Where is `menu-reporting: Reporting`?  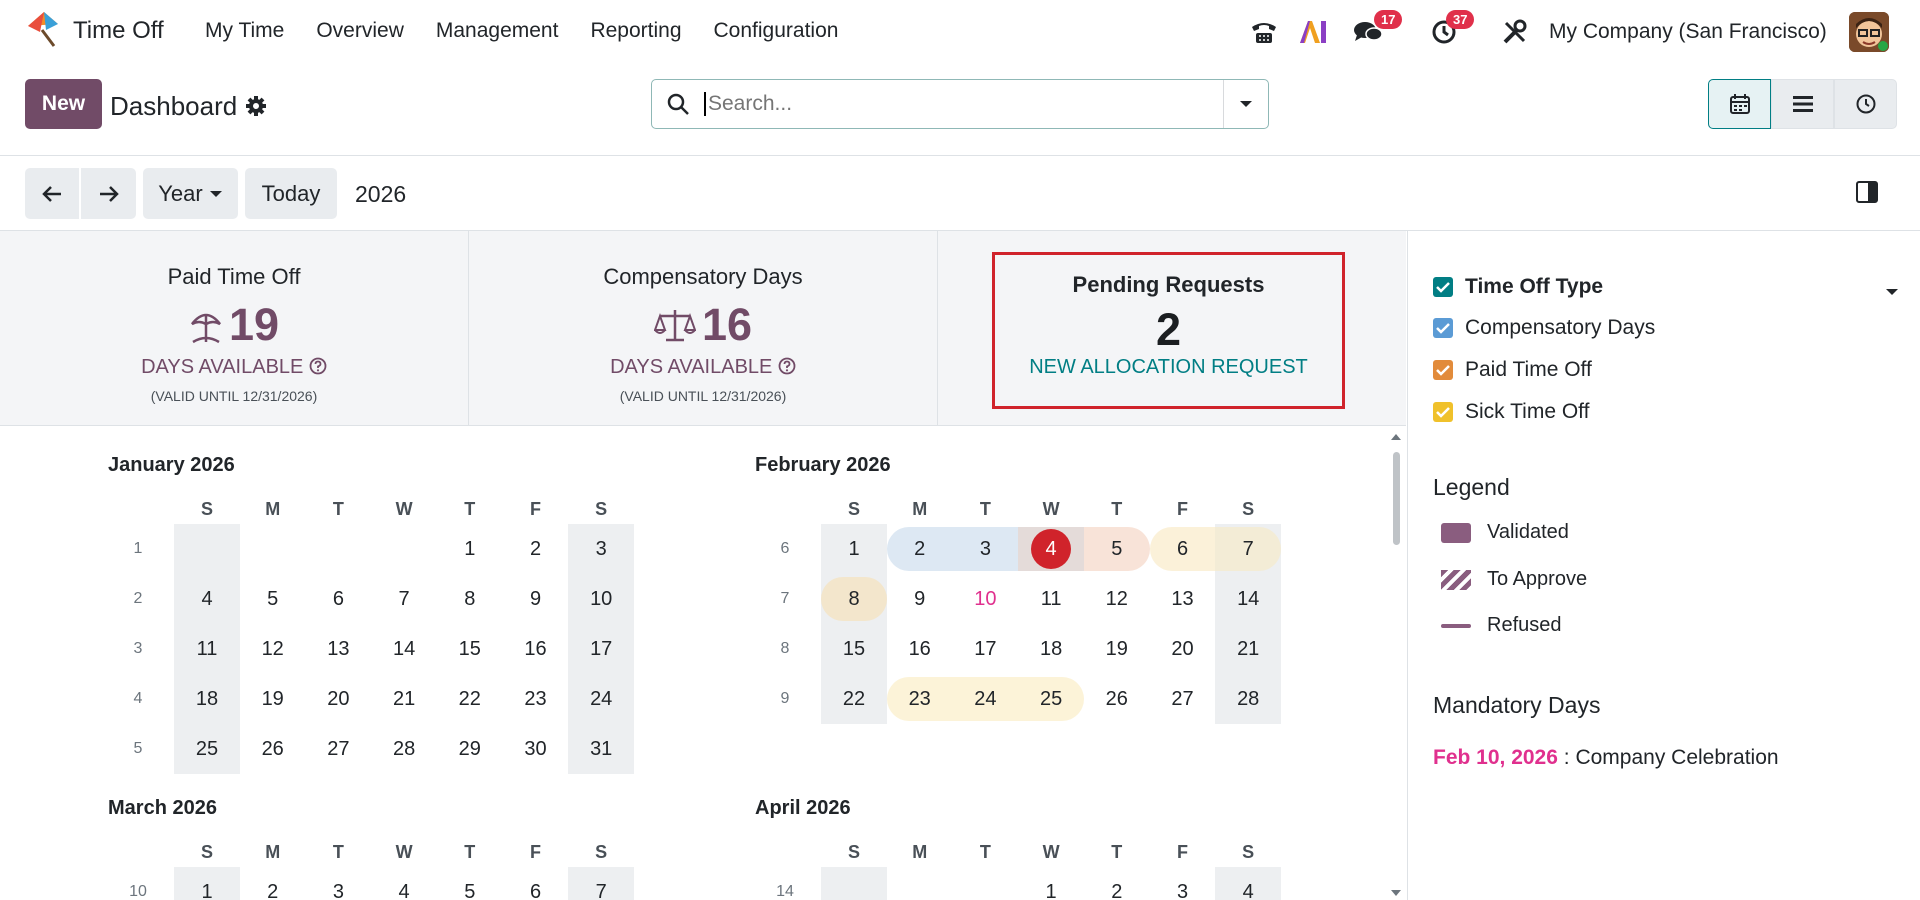
menu-reporting: Reporting is located at coordinates (635, 31).